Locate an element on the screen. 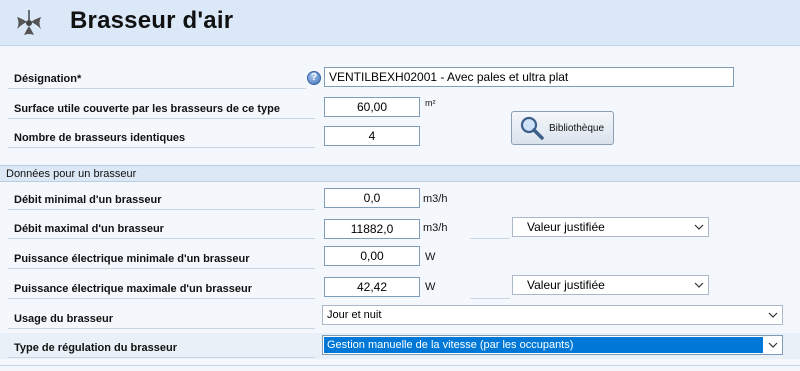  usage-label-underline is located at coordinates (161, 328).